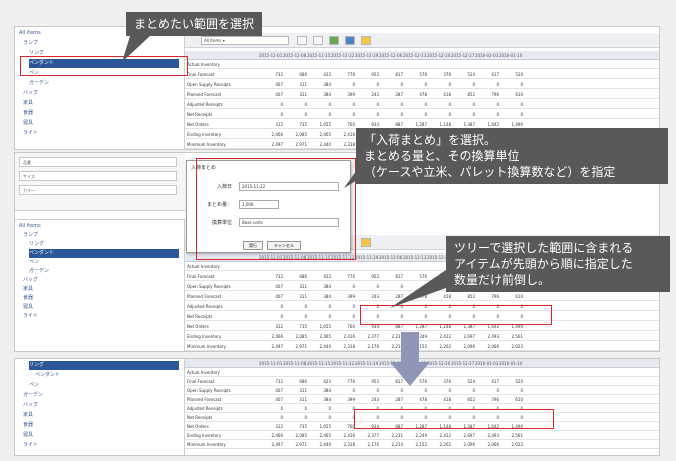  Describe the element at coordinates (30, 235) in the screenshot. I see `tree-node: ランプ` at that location.